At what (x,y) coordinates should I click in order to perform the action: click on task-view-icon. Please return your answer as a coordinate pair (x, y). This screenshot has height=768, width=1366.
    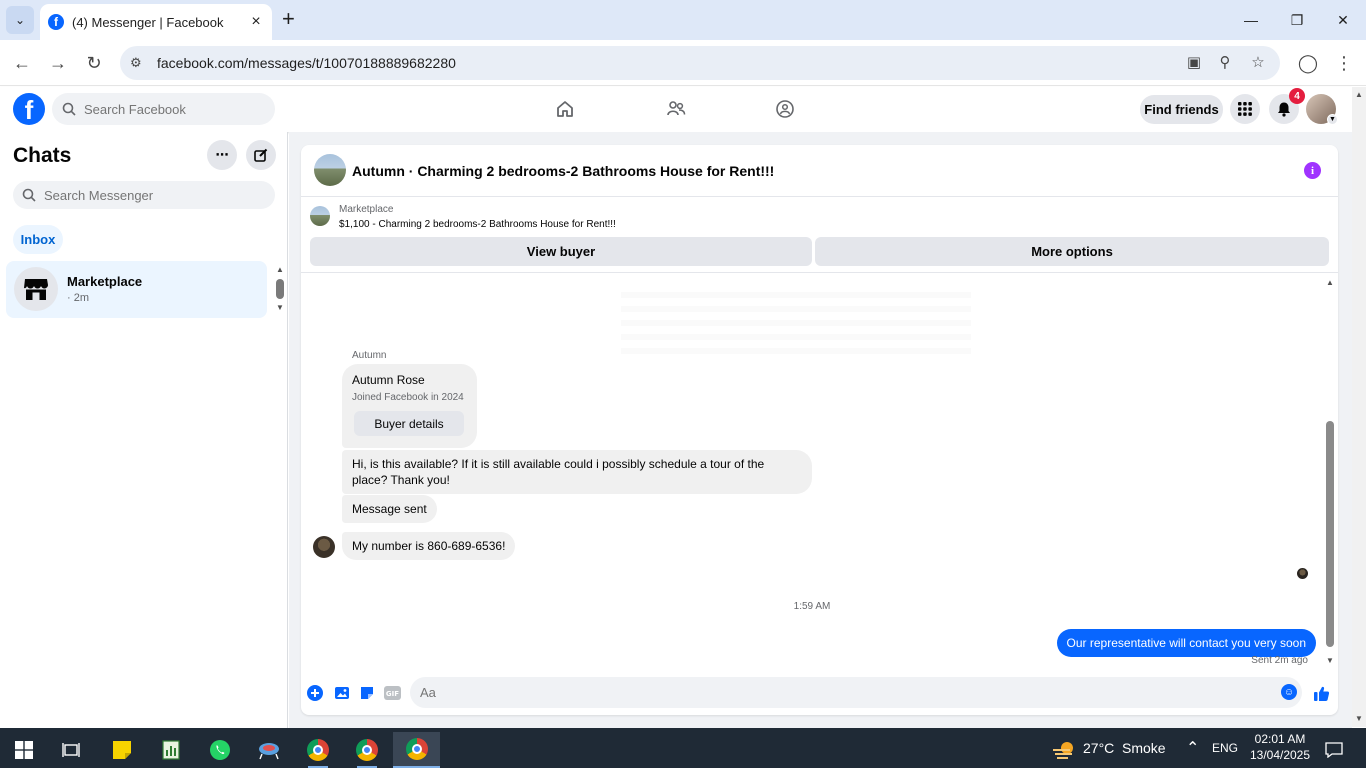
    Looking at the image, I should click on (71, 750).